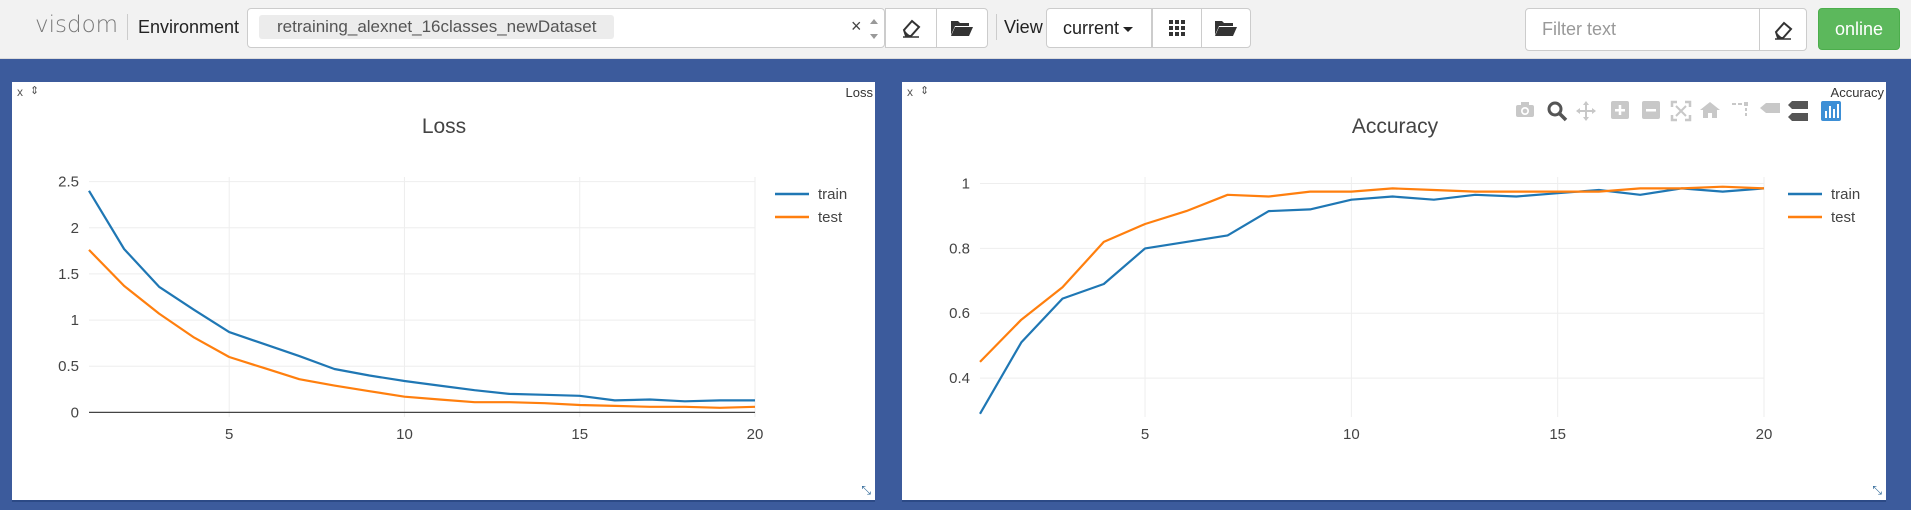 Image resolution: width=1911 pixels, height=510 pixels. What do you see at coordinates (1710, 112) in the screenshot?
I see `home-icon` at bounding box center [1710, 112].